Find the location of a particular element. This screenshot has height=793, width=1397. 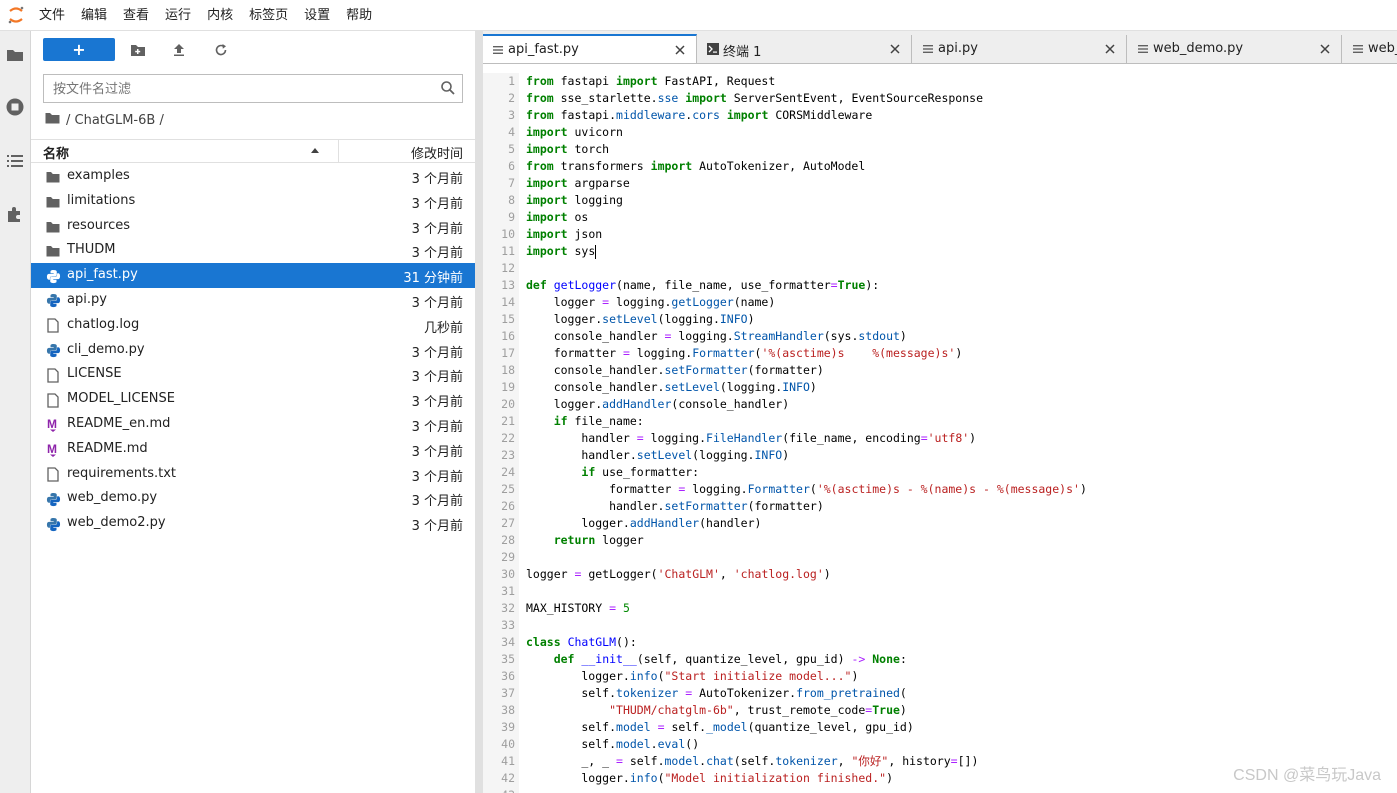

file-row: resources 3 个月前 is located at coordinates (253, 226).